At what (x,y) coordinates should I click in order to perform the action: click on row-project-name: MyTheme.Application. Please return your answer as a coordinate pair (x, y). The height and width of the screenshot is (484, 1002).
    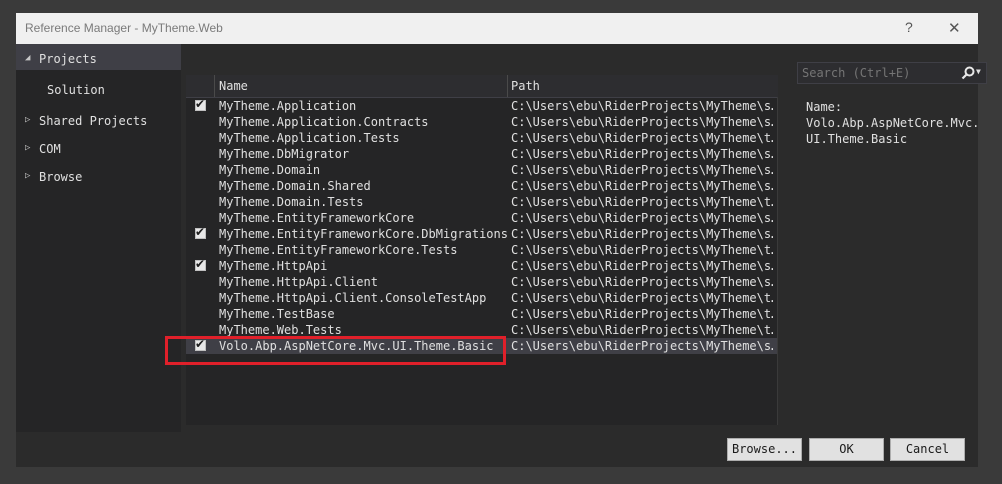
    Looking at the image, I should click on (288, 106).